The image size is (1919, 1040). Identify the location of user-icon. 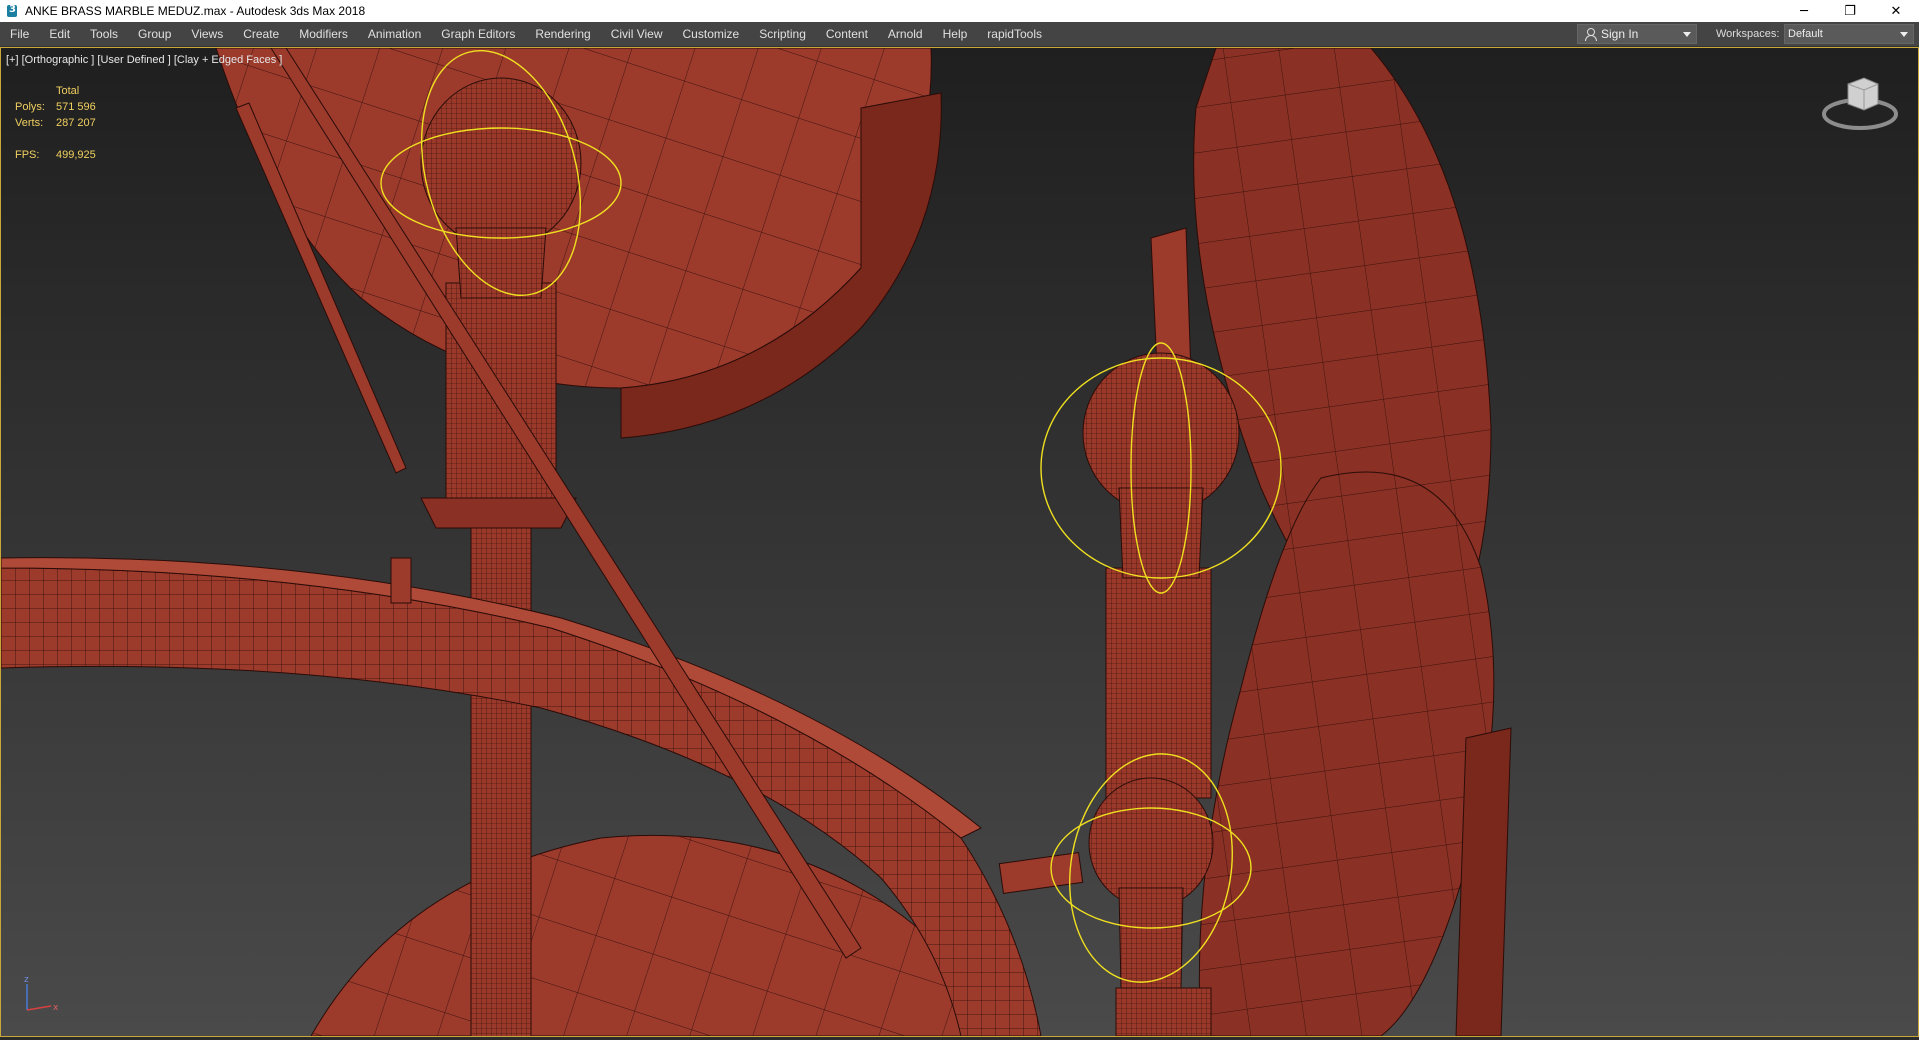
(1590, 34).